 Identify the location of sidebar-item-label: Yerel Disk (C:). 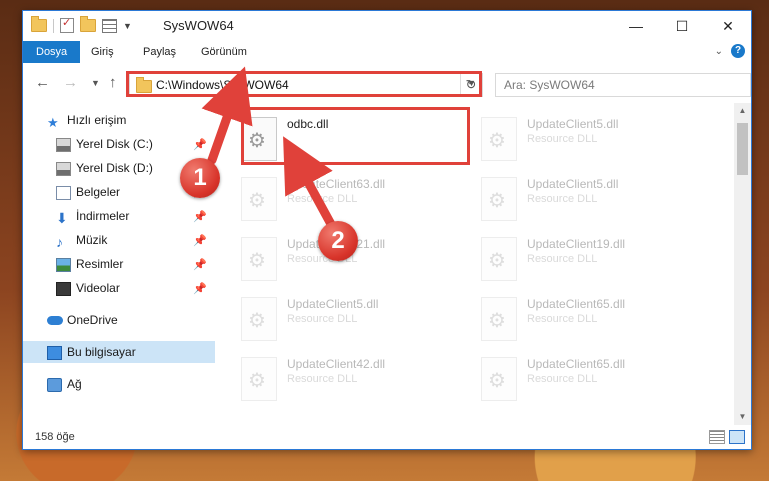
(114, 144).